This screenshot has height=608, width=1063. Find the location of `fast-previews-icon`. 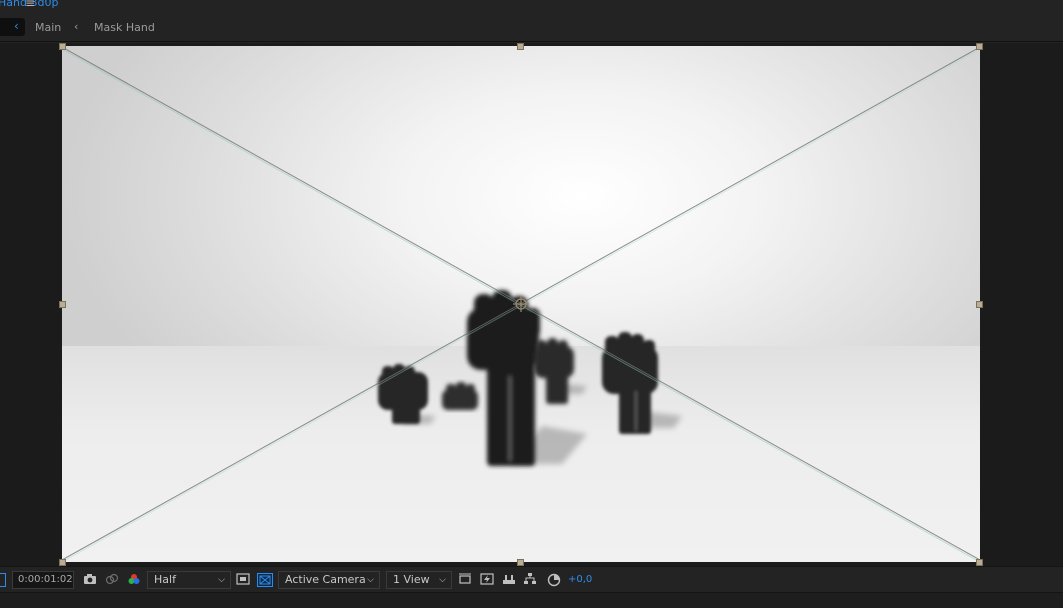

fast-previews-icon is located at coordinates (487, 580).